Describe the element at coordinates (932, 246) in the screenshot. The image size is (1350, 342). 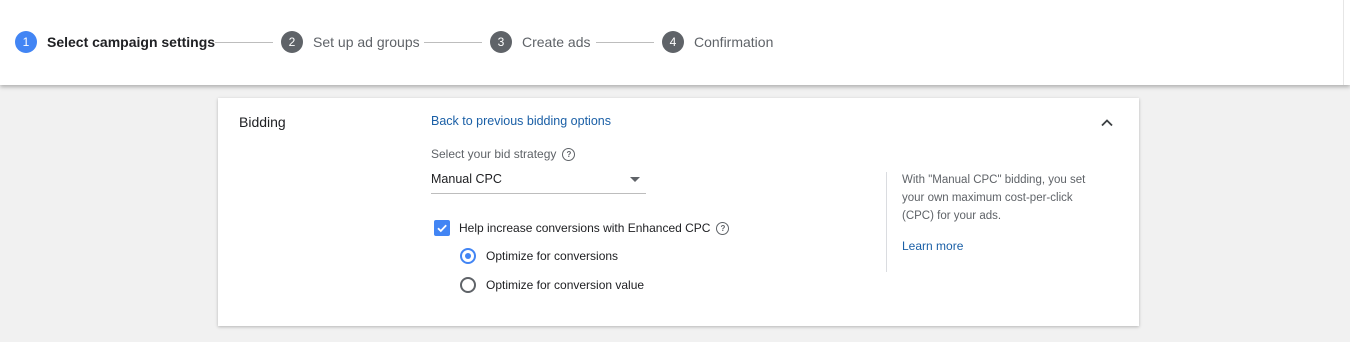
I see `learn-more-link: Learn more` at that location.